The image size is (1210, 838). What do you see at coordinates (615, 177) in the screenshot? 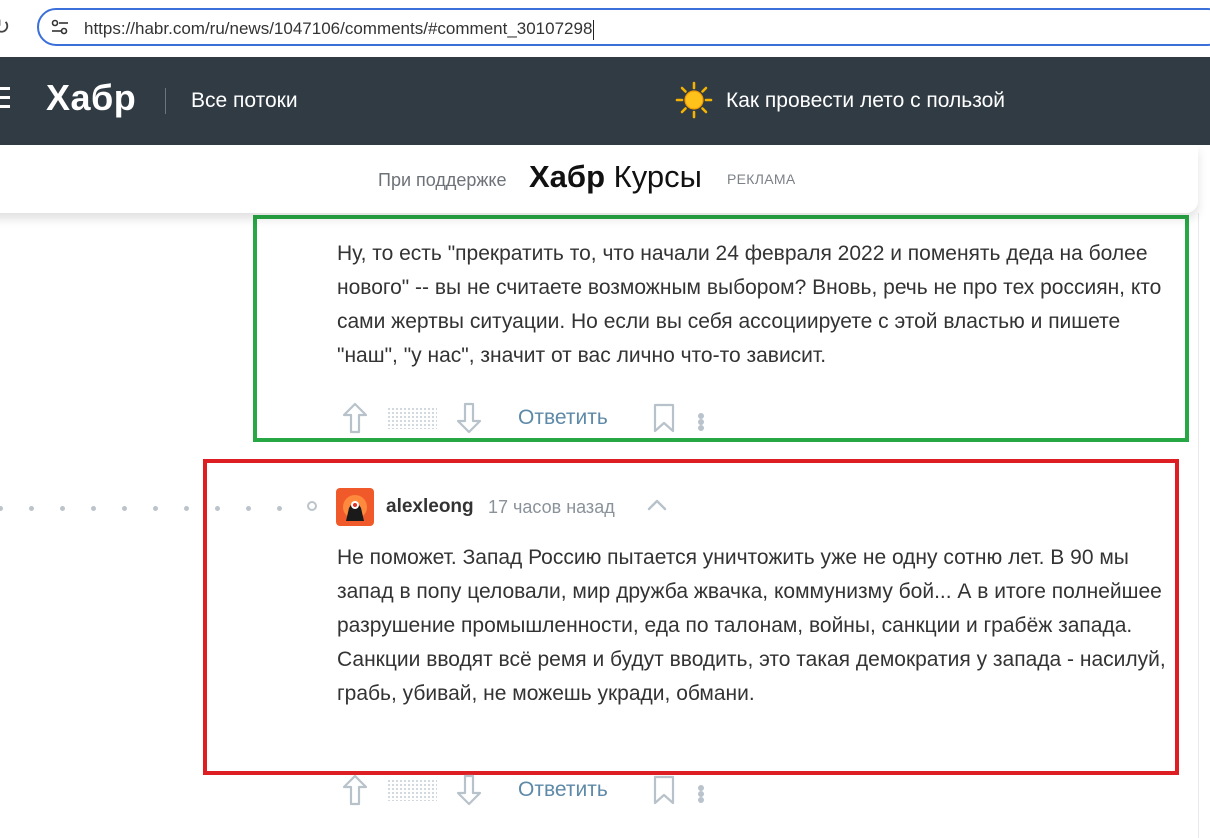
I see `sponsor-logo: Хабр Курсы` at bounding box center [615, 177].